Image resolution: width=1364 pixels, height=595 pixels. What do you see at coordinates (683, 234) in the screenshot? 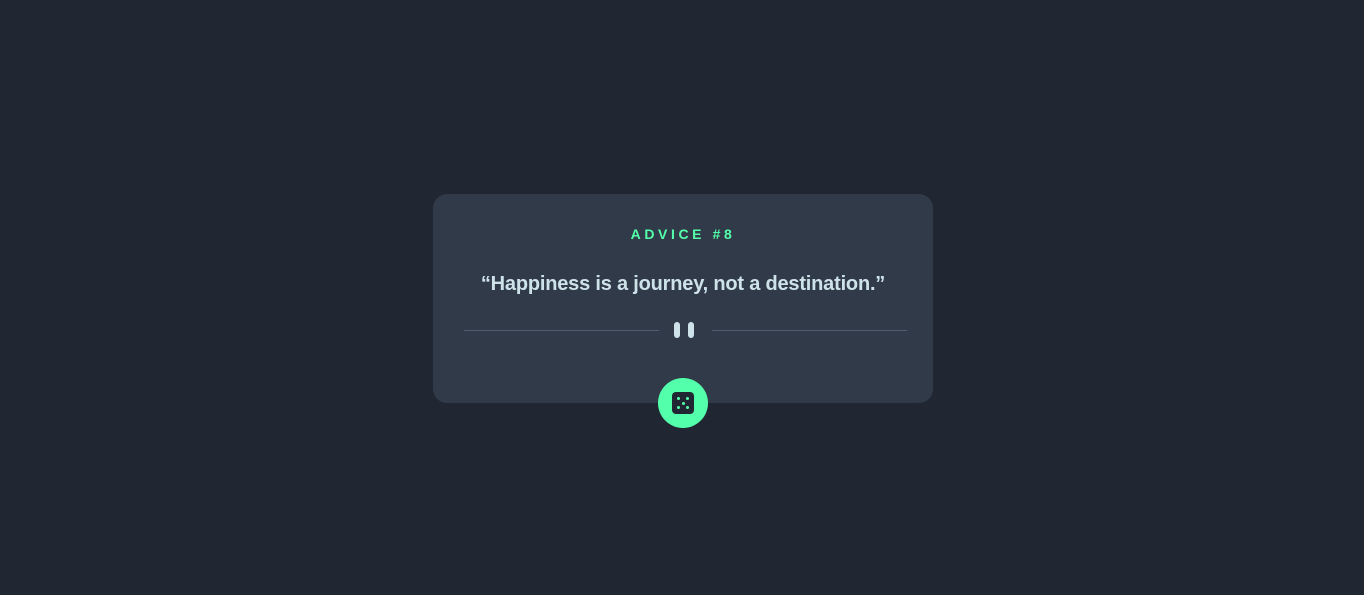
I see `advice-number: ADVICE #8` at bounding box center [683, 234].